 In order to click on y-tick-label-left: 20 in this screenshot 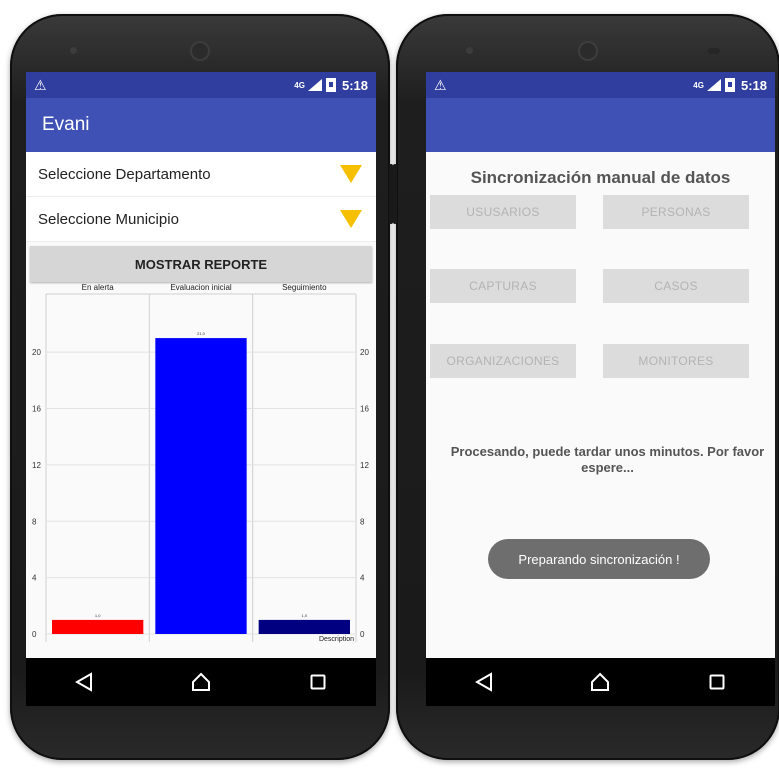, I will do `click(36, 352)`.